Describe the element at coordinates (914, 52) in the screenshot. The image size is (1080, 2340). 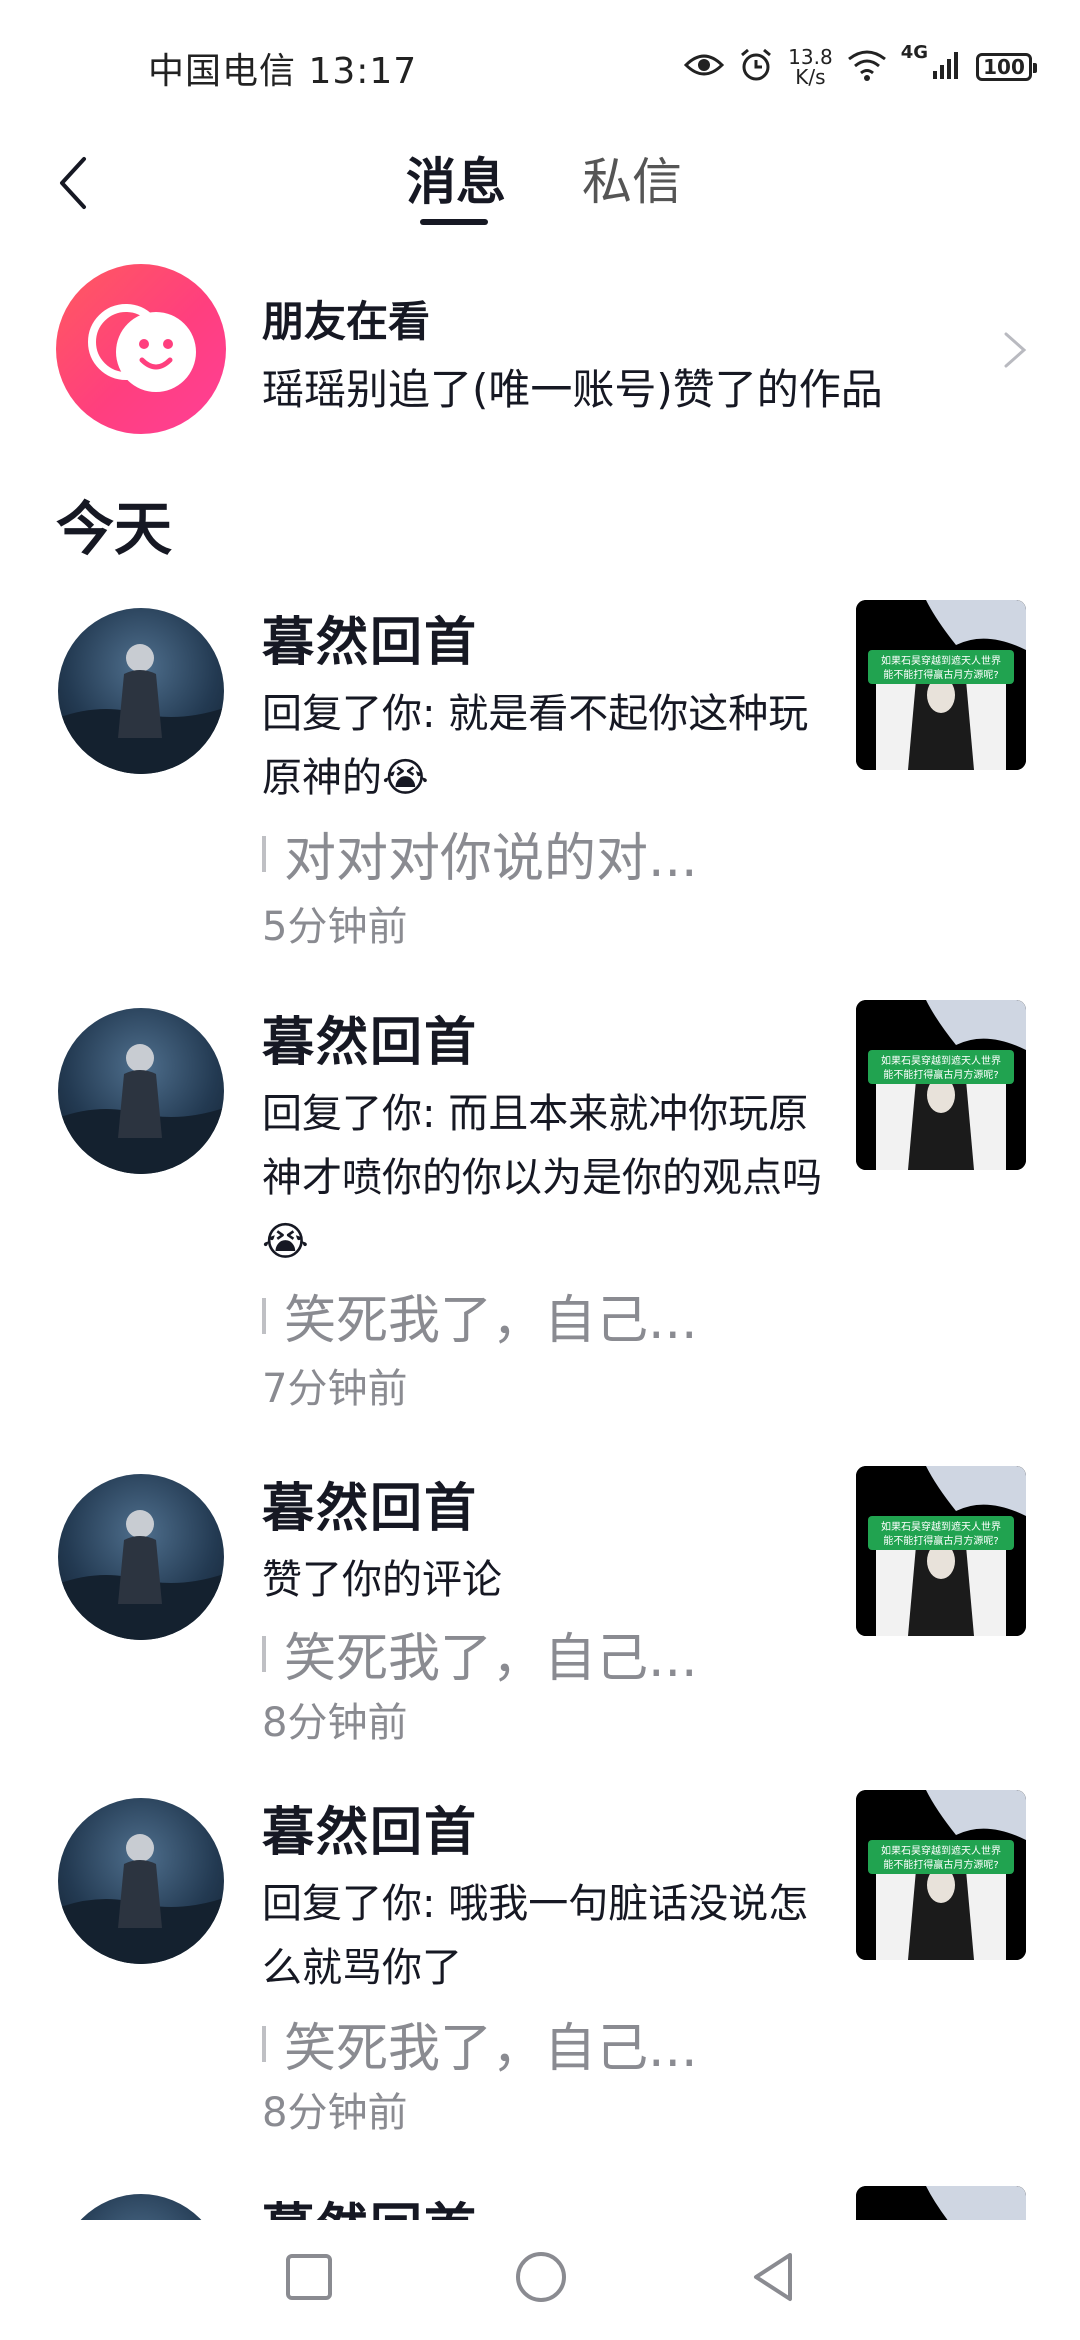
I see `network-type: 4G` at that location.